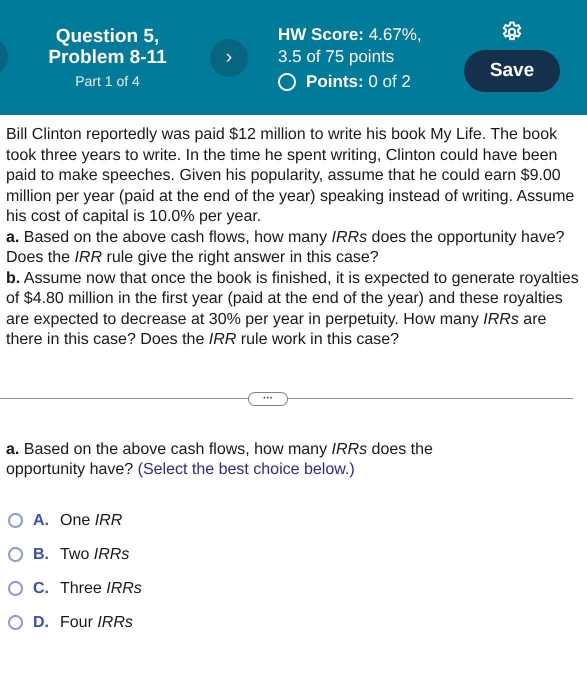 This screenshot has width=587, height=679. Describe the element at coordinates (291, 176) in the screenshot. I see `problem-text: Bill Clinton reportedly was paid $12 million to write his book My Life. The book took three years to write. In the time he spent writing, Clinton could have been paid to make speeches. Given his popularity, assume that he could earn $9.00 million per year (paid at the end of the year) speaking instead of writing. Assume his cost of capital is 10.0% per year.` at that location.